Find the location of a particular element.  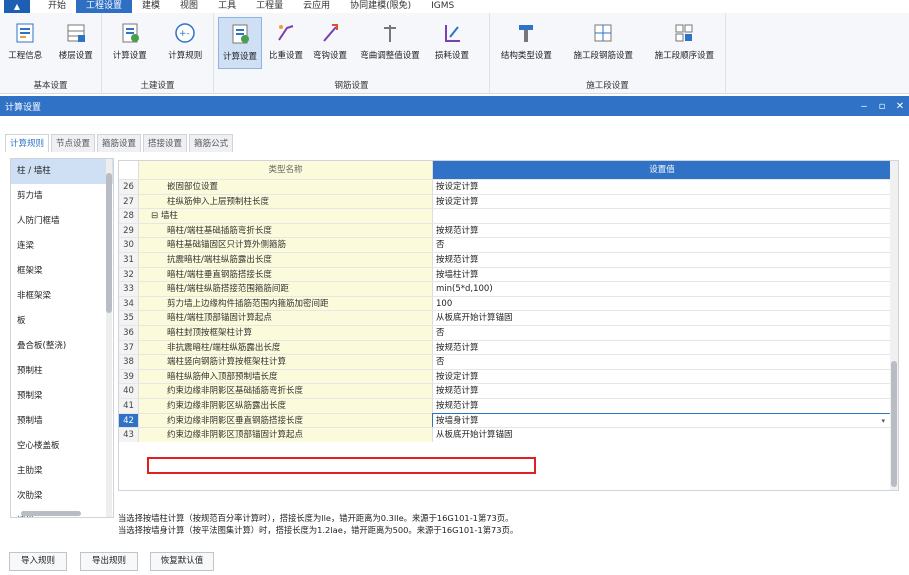

calc-rules-button: +- 计算规则 is located at coordinates (185, 43).